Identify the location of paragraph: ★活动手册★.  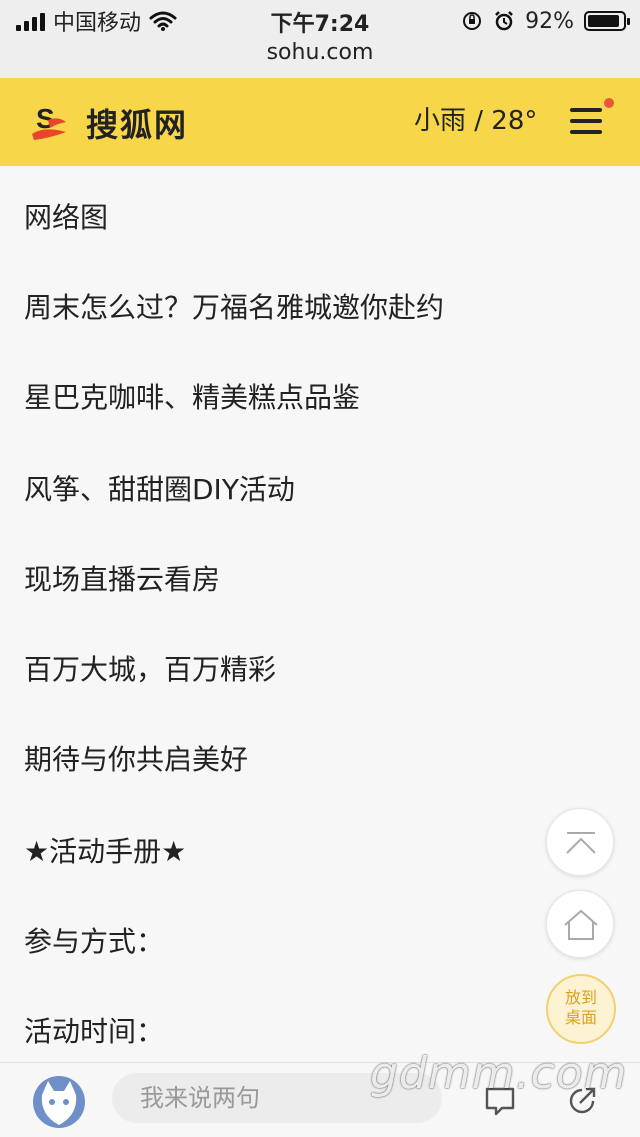
(105, 851).